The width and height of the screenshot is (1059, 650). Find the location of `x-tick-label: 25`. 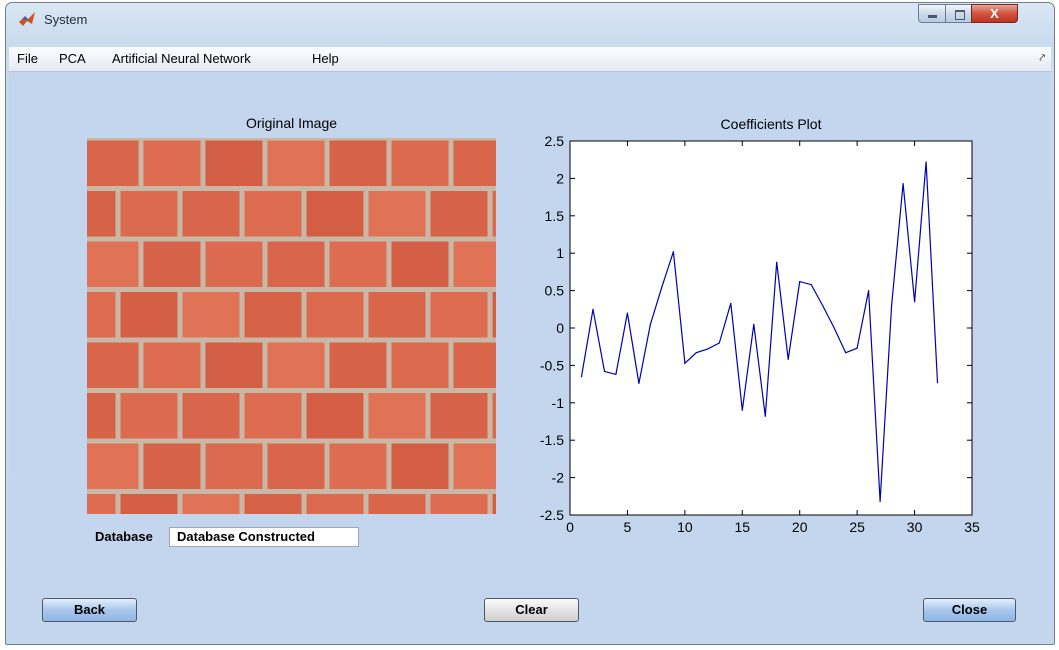

x-tick-label: 25 is located at coordinates (857, 527).